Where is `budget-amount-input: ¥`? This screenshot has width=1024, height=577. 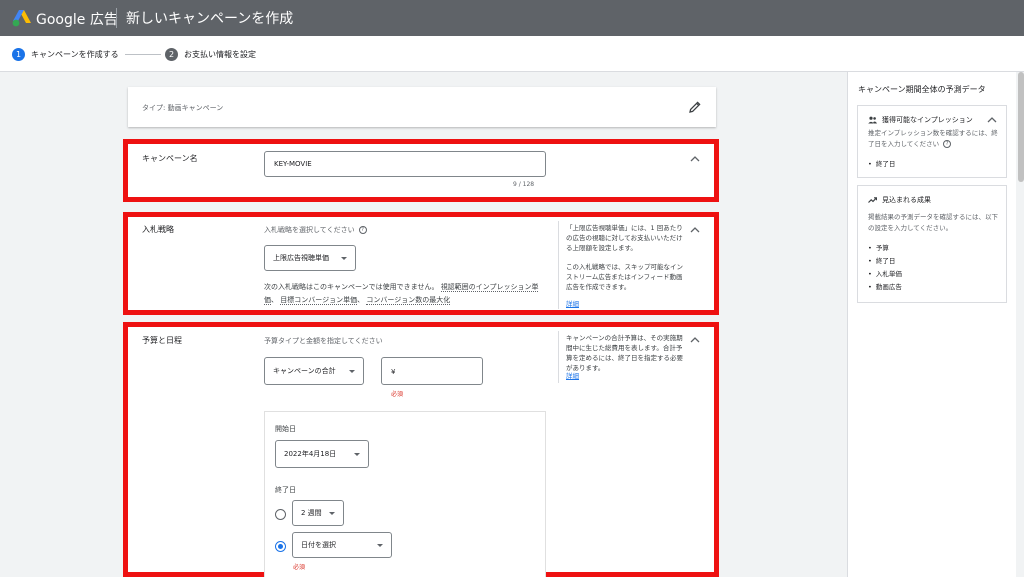
budget-amount-input: ¥ is located at coordinates (432, 371).